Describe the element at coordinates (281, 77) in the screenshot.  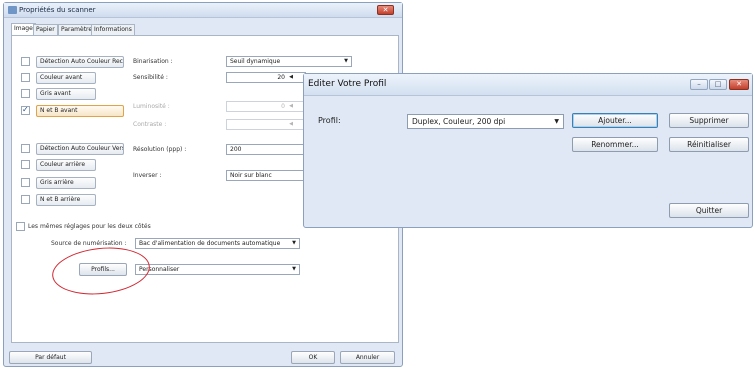
I see `sensibilite-value: 20` at that location.